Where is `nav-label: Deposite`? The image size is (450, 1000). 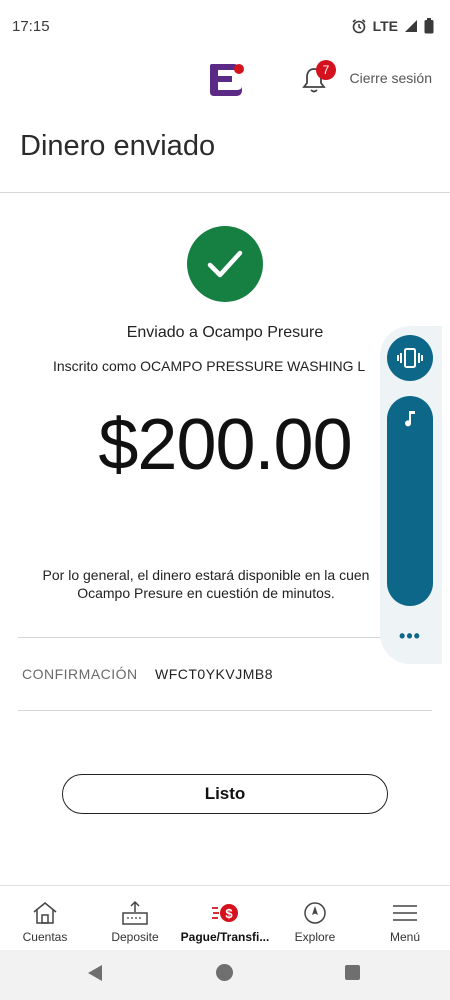 nav-label: Deposite is located at coordinates (135, 937).